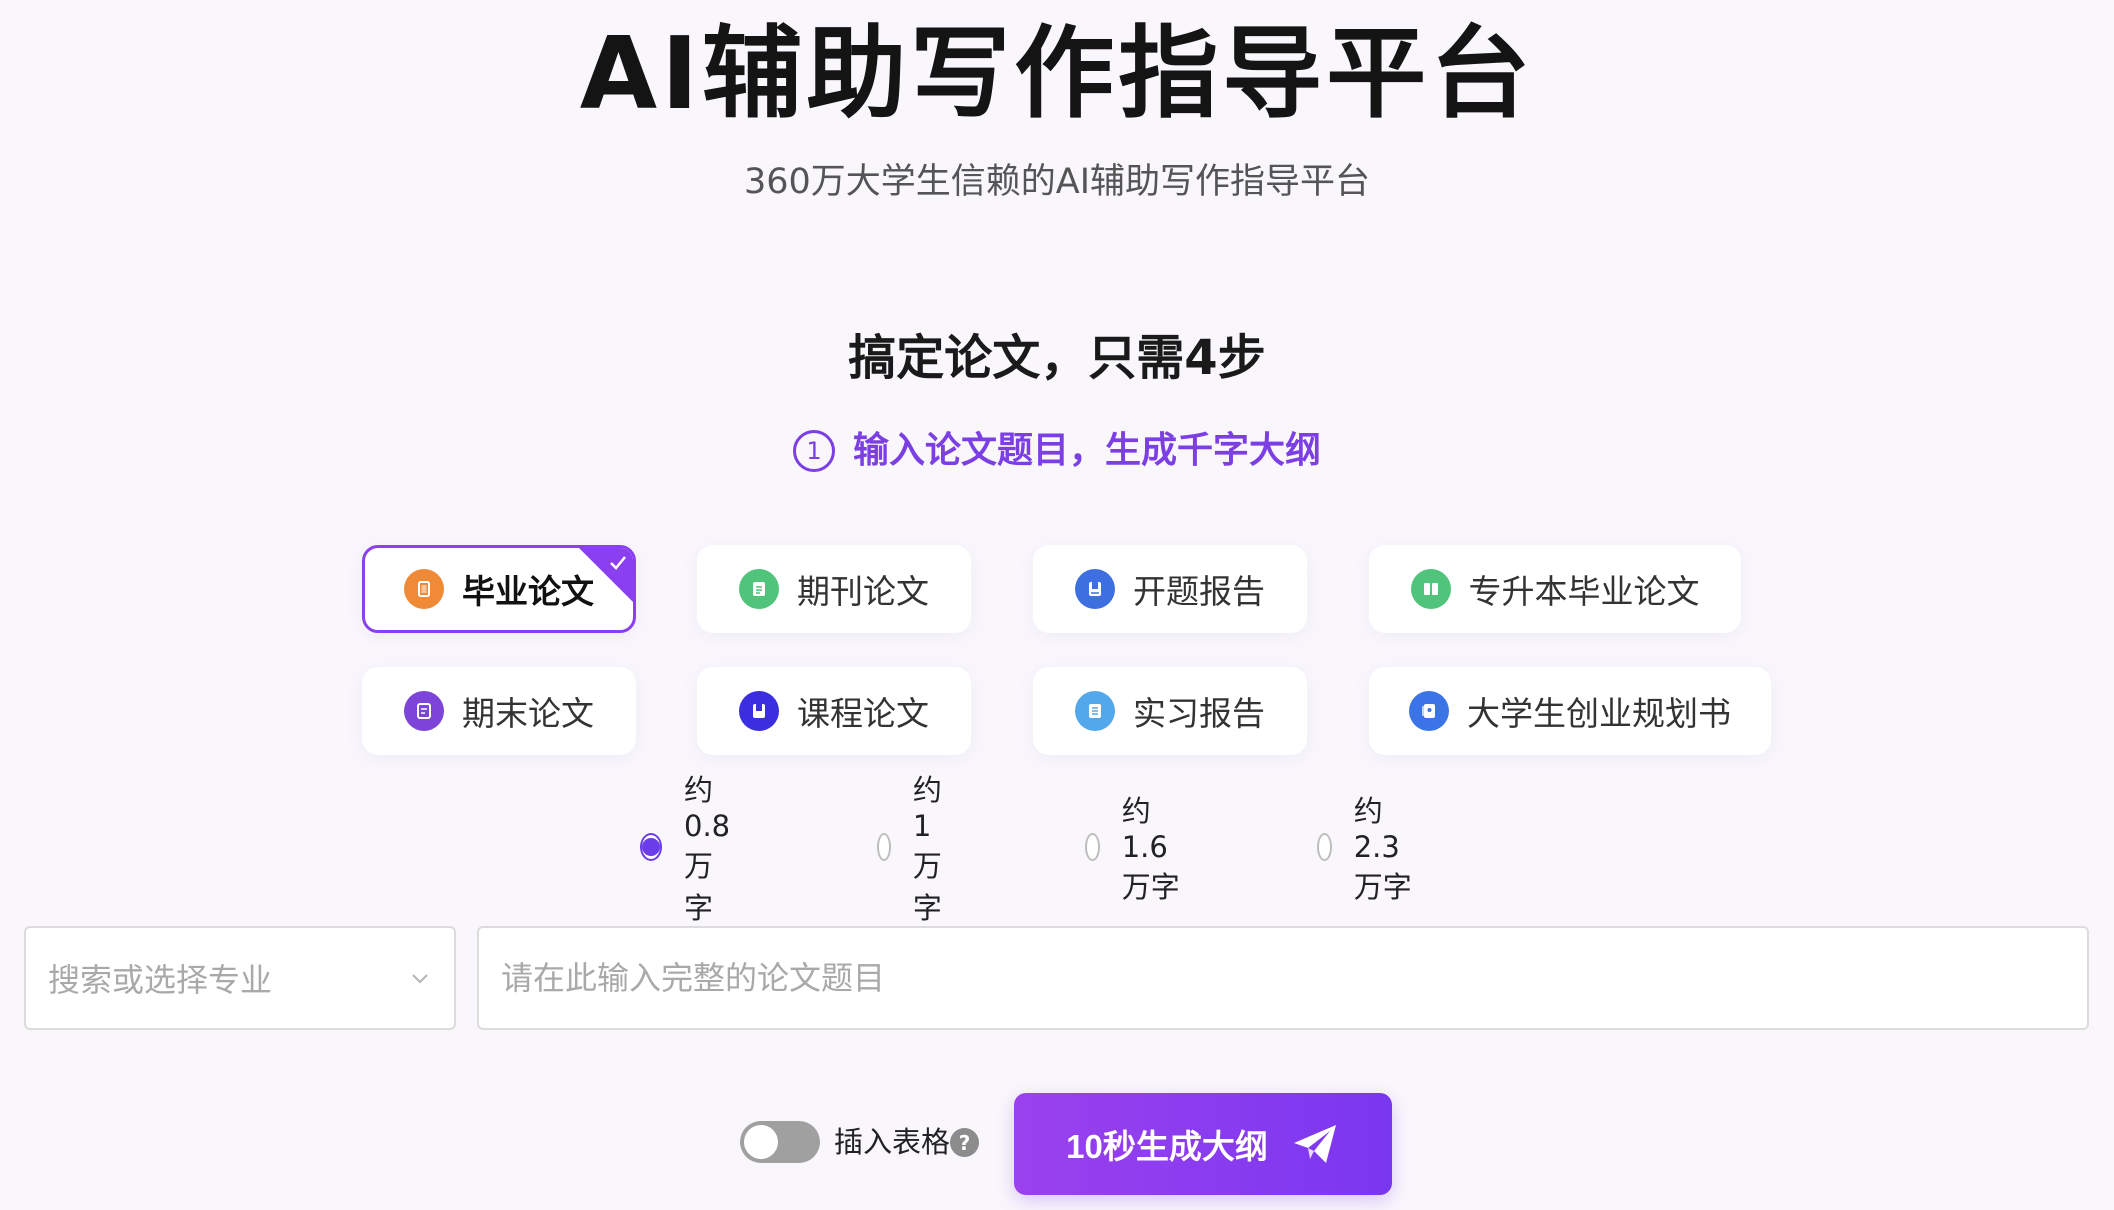  What do you see at coordinates (707, 849) in the screenshot?
I see `word-count-label: 约0.8万字` at bounding box center [707, 849].